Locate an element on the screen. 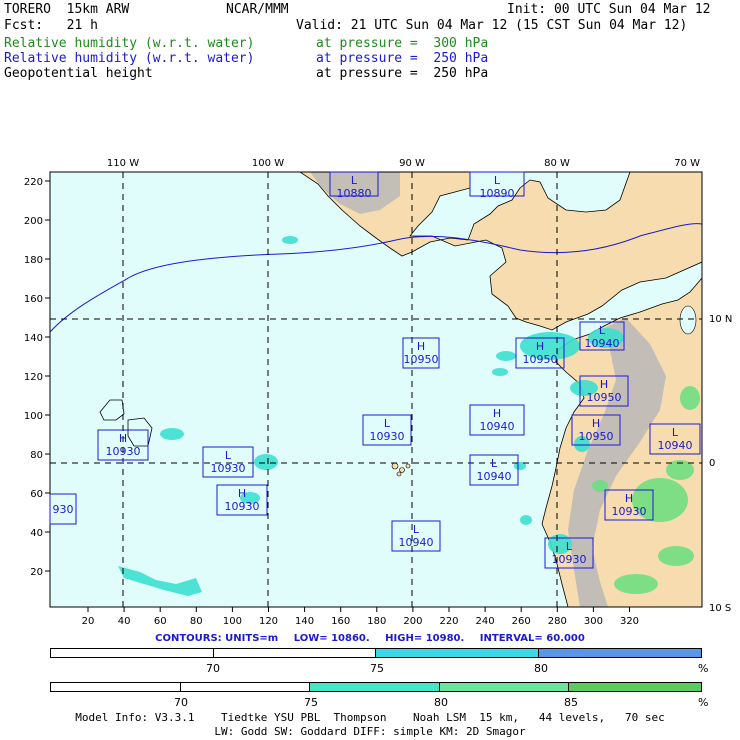 Image resolution: width=740 pixels, height=740 pixels. x-tick-label: 160 is located at coordinates (340, 620).